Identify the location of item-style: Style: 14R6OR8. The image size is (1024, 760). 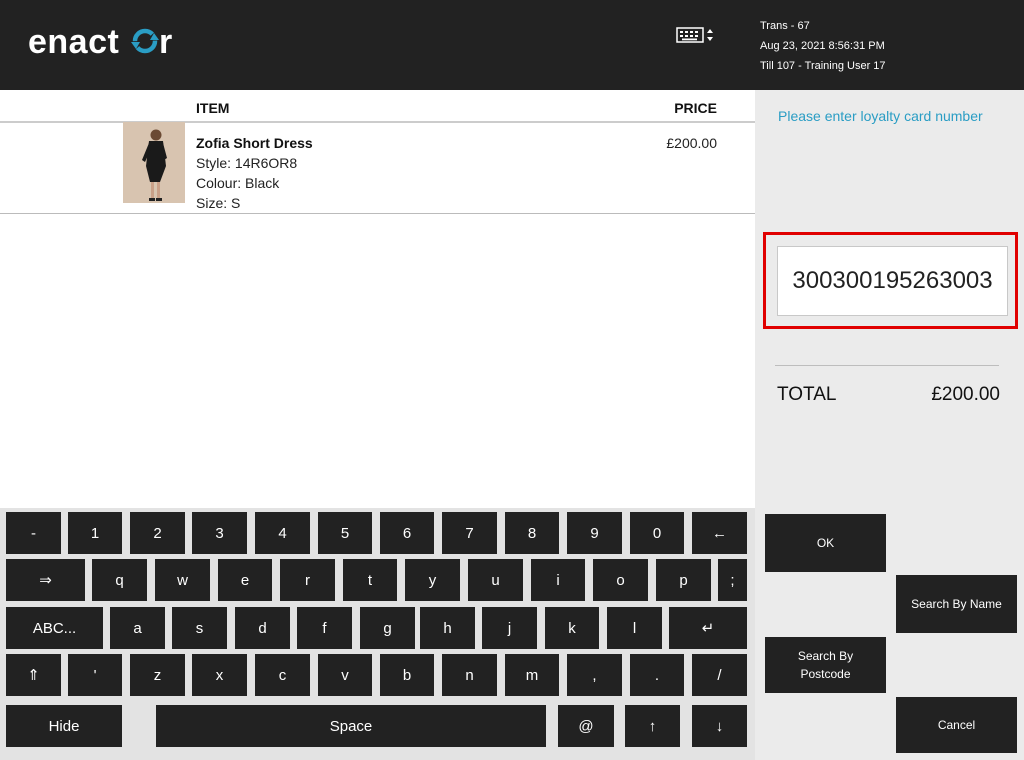
(247, 163).